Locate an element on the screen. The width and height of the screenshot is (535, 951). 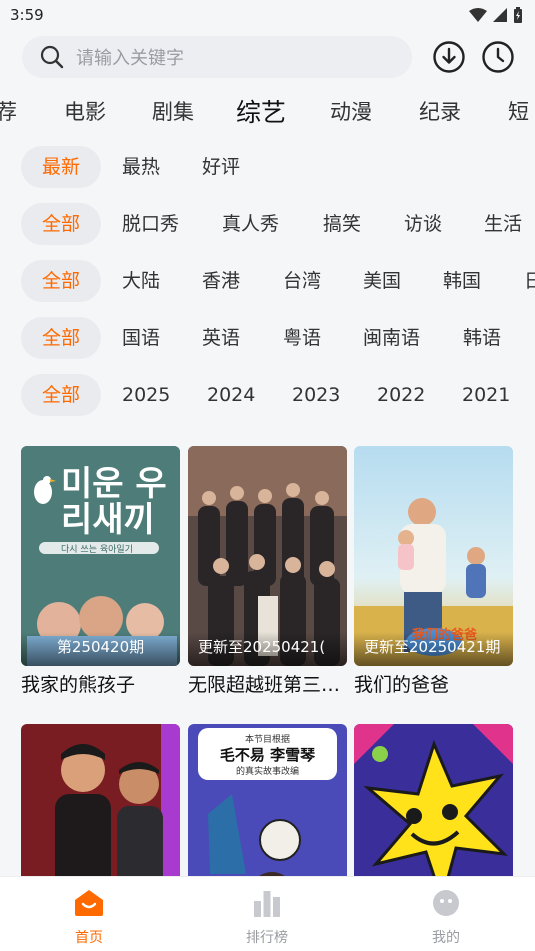
profile-icon is located at coordinates (446, 903).